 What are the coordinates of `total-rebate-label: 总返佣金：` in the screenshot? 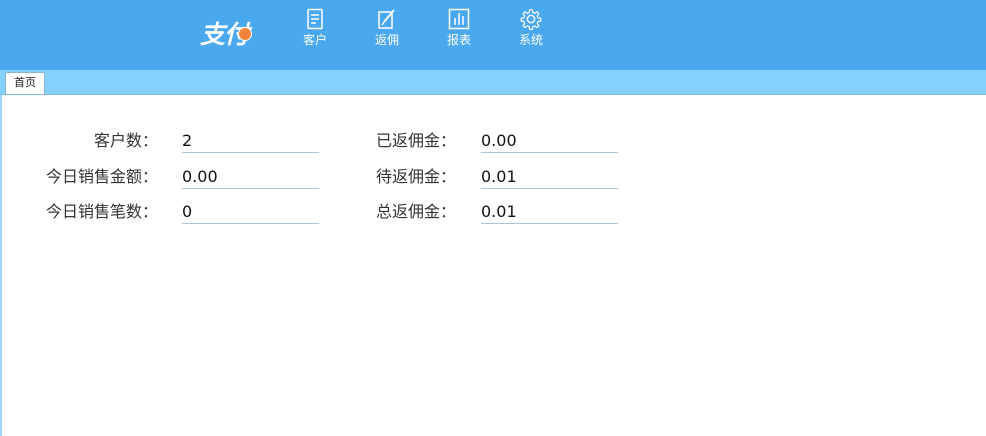 It's located at (415, 211).